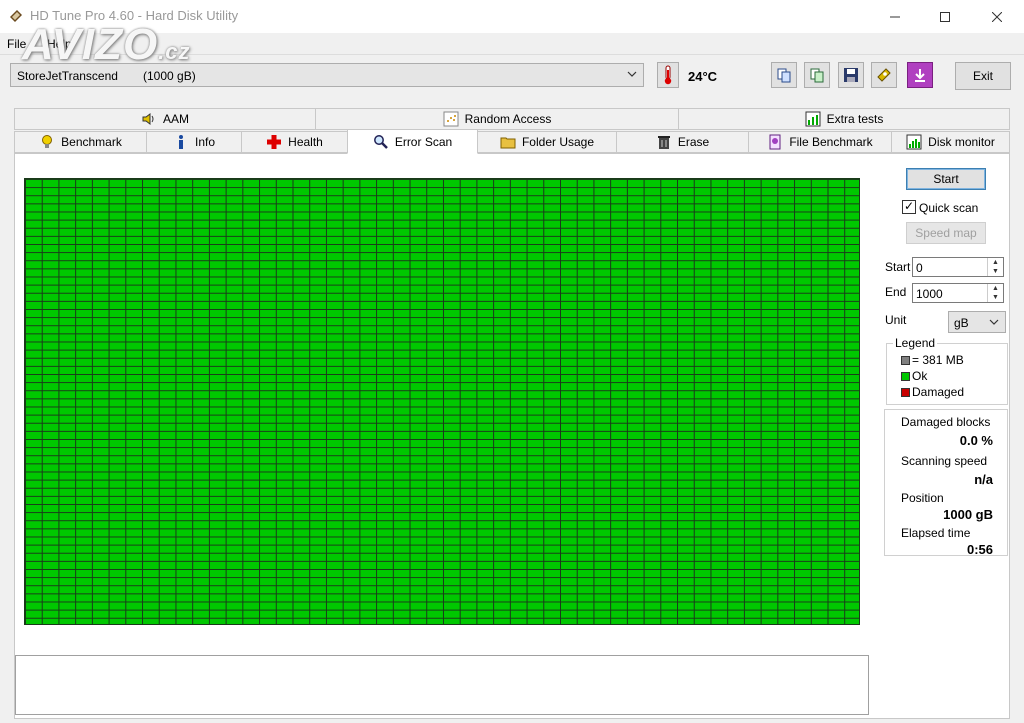 The height and width of the screenshot is (723, 1024). What do you see at coordinates (693, 142) in the screenshot?
I see `tab-erase-label: Erase` at bounding box center [693, 142].